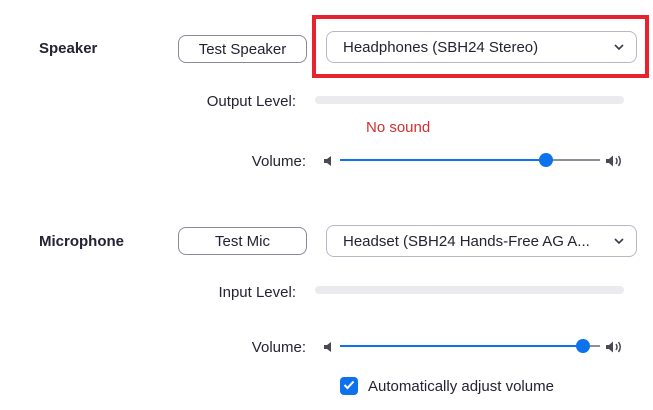  Describe the element at coordinates (278, 161) in the screenshot. I see `speaker-volume-label: Volume:` at that location.